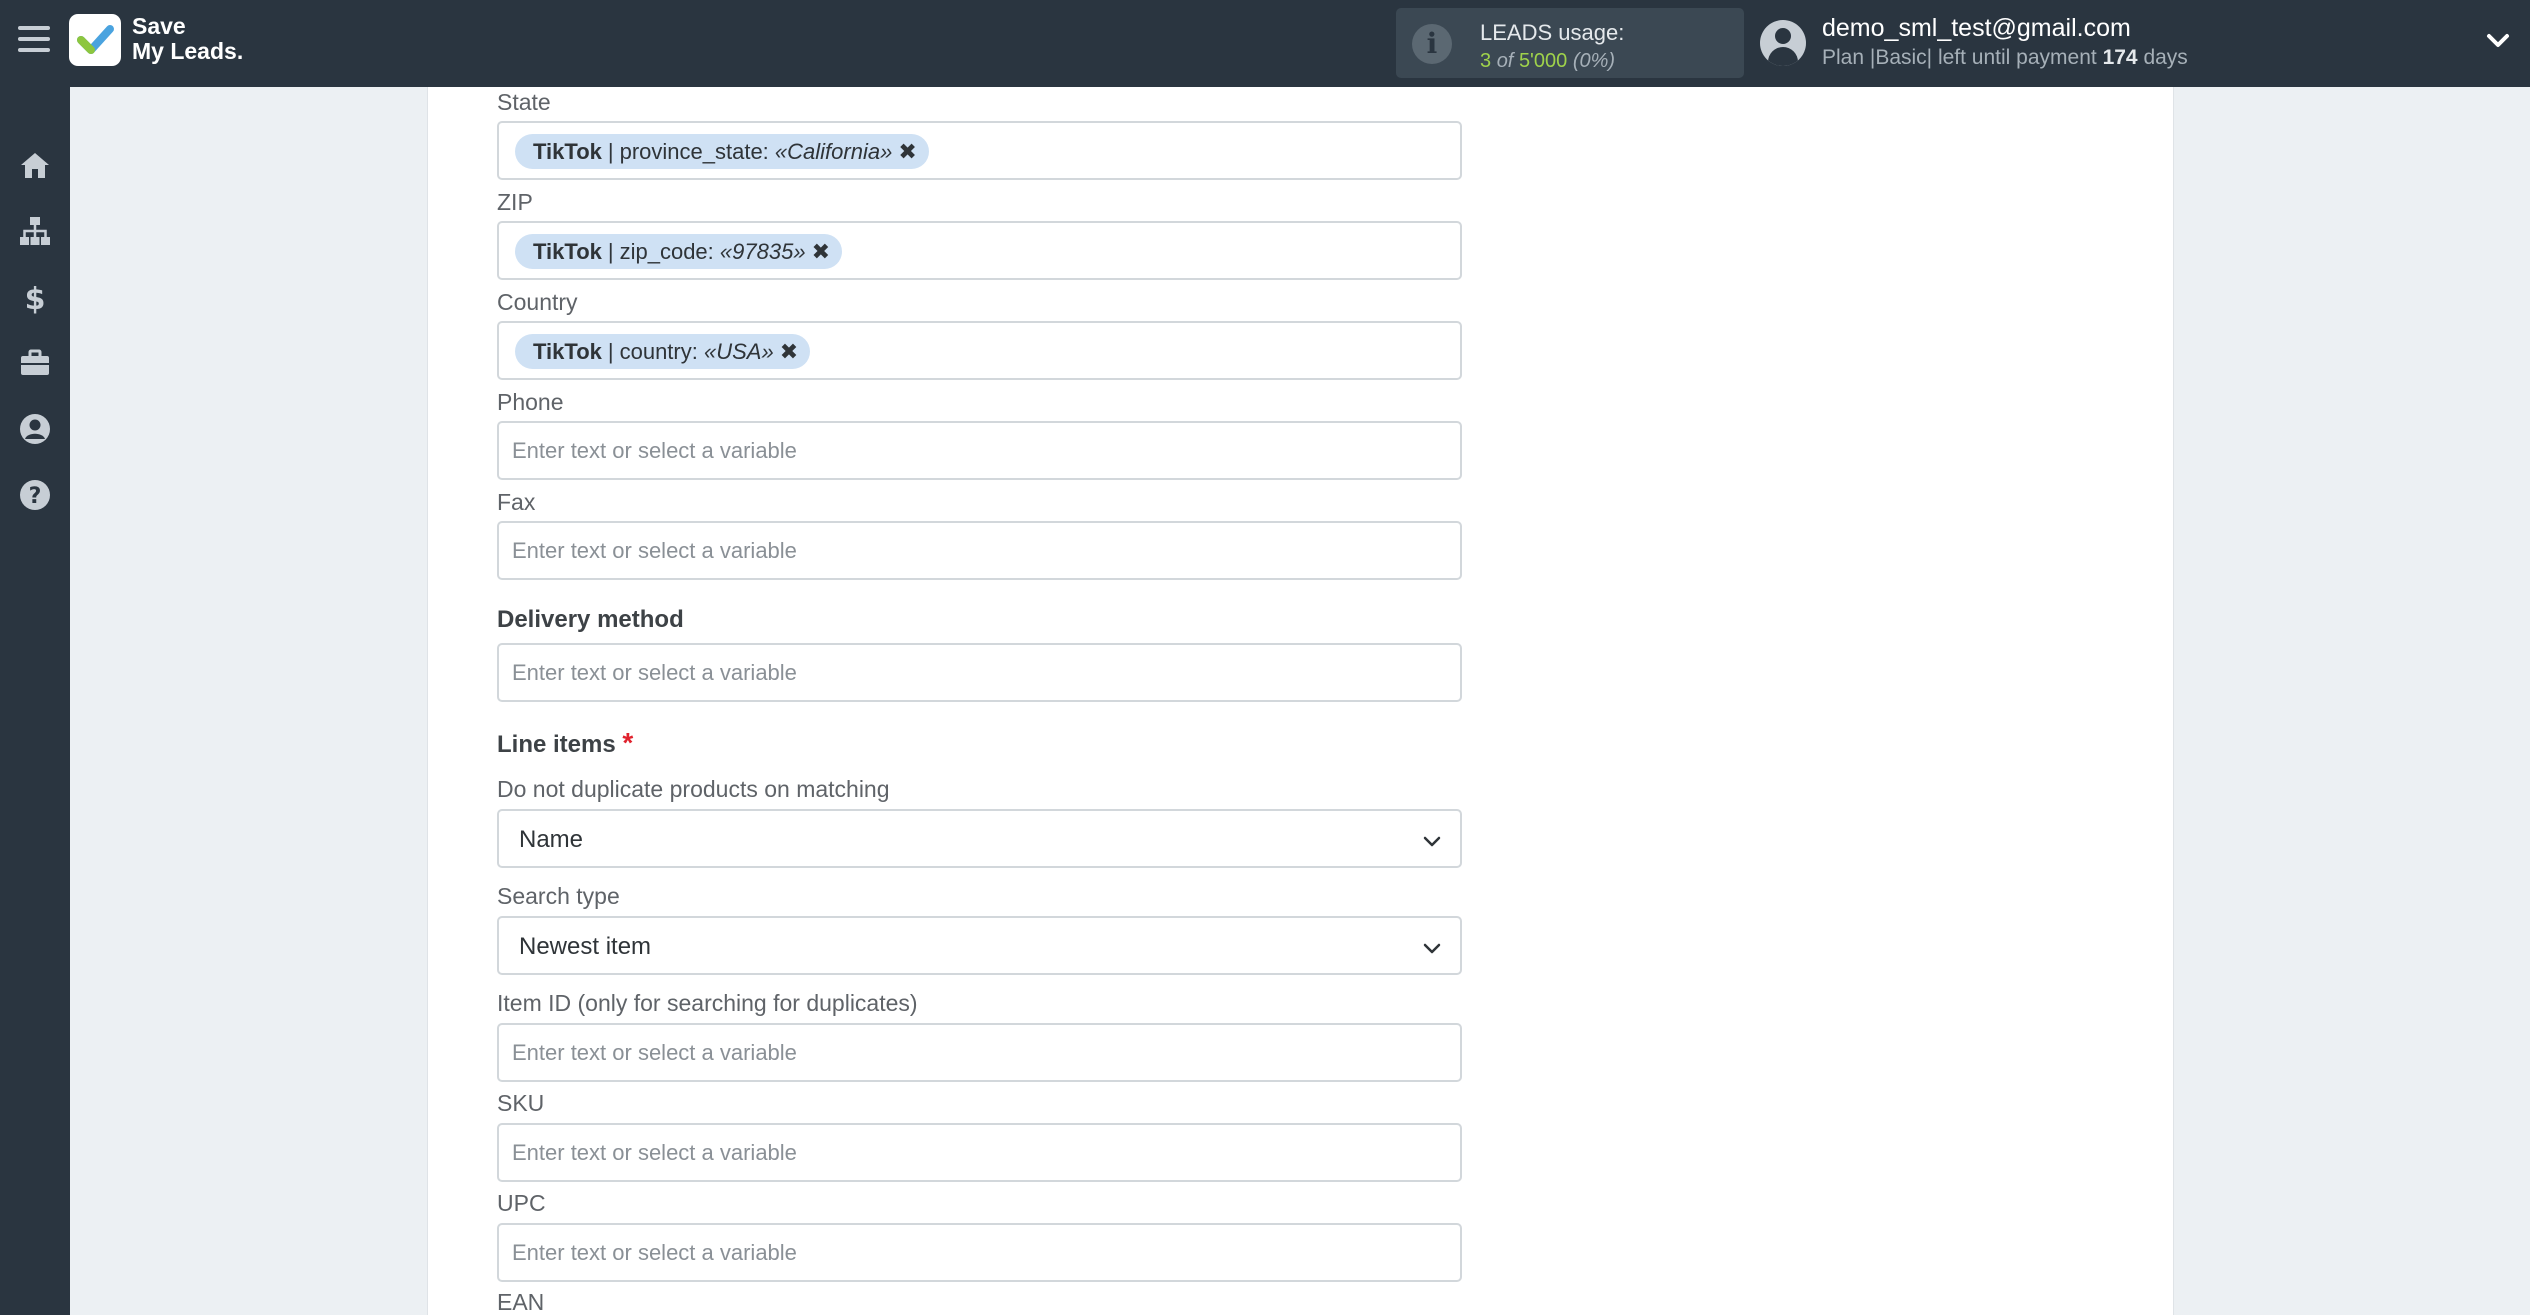 The width and height of the screenshot is (2530, 1315). What do you see at coordinates (2120, 57) in the screenshot?
I see `plan-days: 174` at bounding box center [2120, 57].